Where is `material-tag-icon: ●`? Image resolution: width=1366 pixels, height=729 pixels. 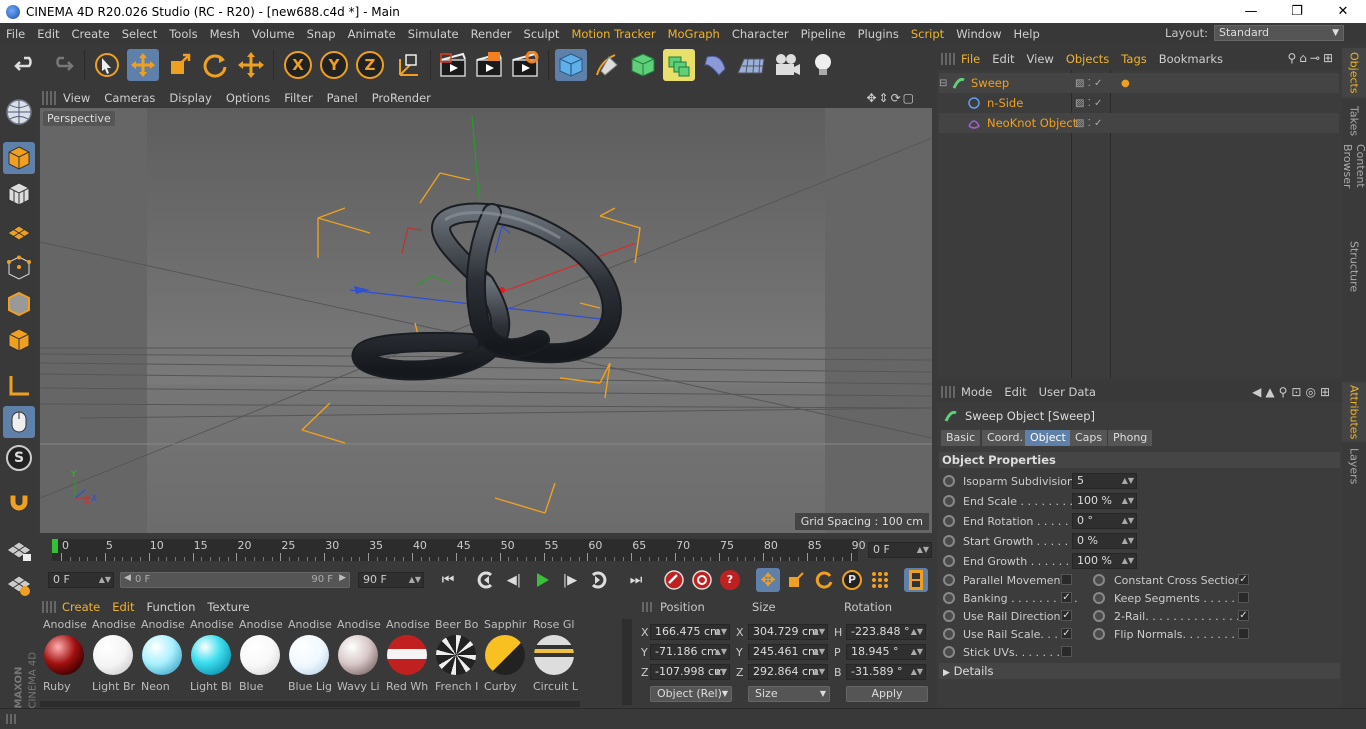 material-tag-icon: ● is located at coordinates (1125, 83).